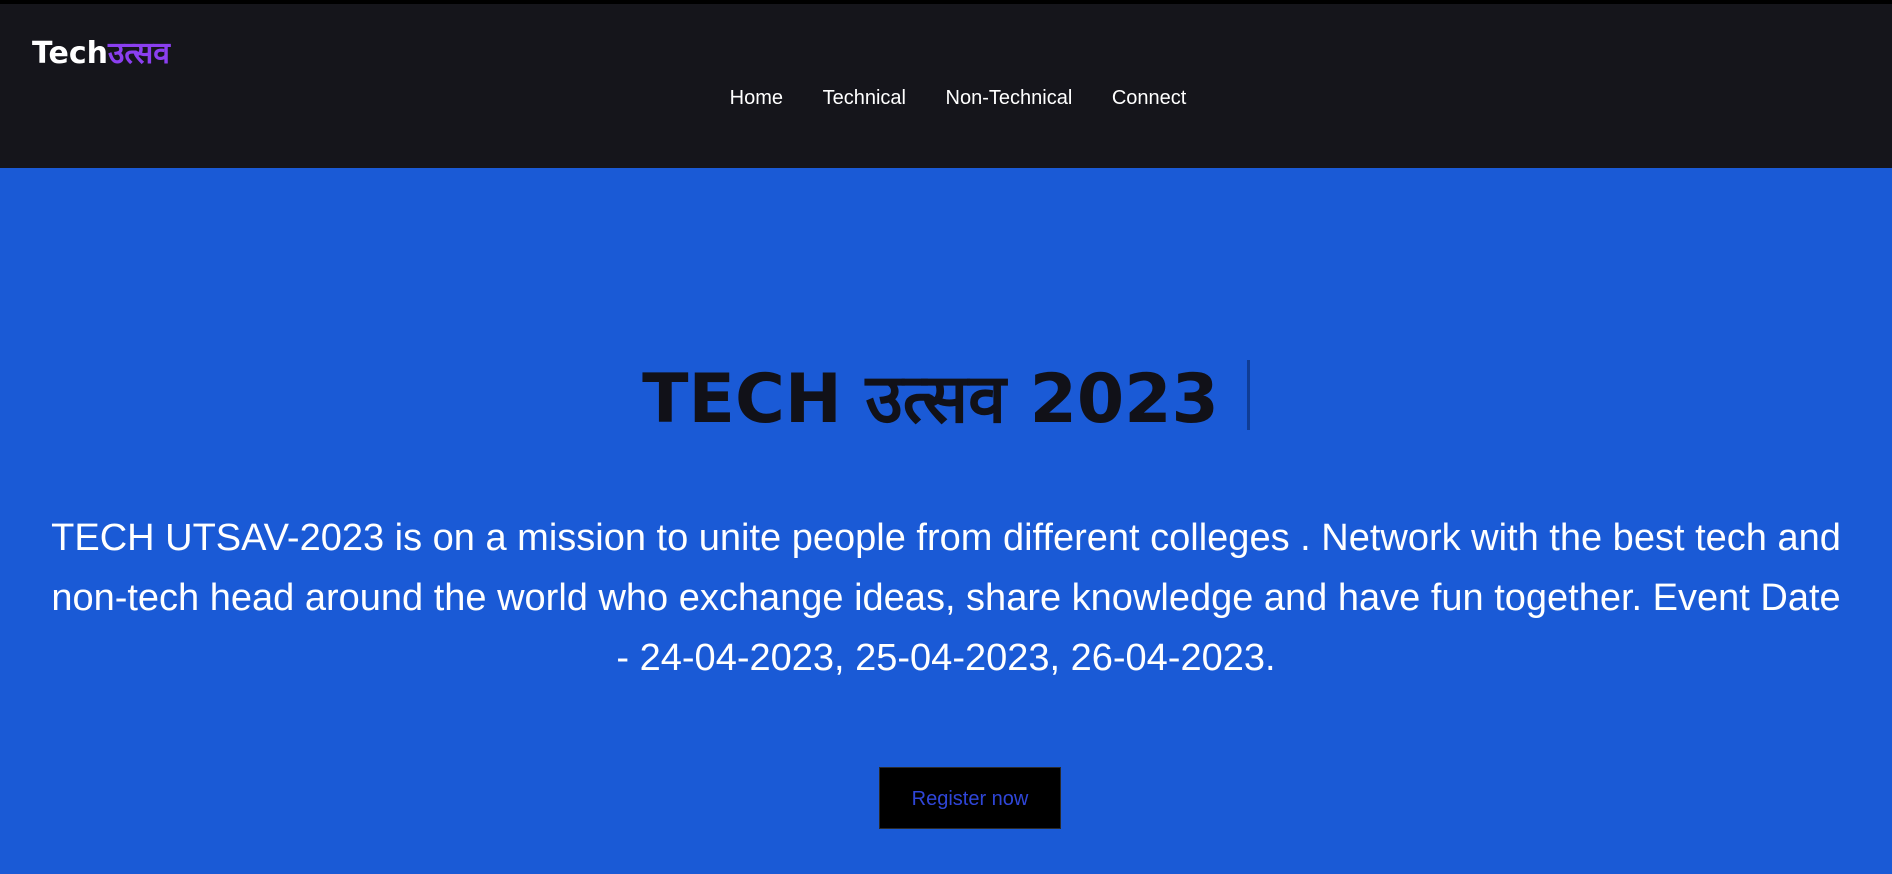 Image resolution: width=1892 pixels, height=874 pixels. I want to click on hero-title: TECH उत्सव 2023, so click(930, 399).